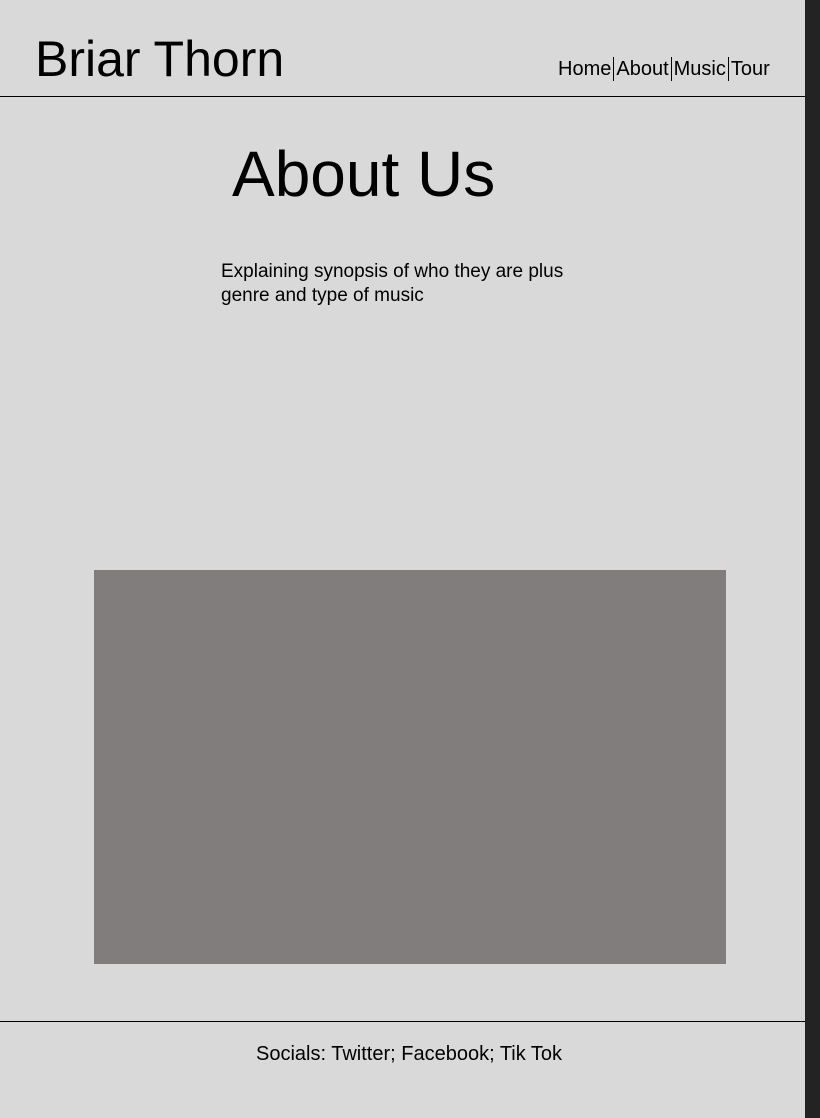 The height and width of the screenshot is (1118, 820). I want to click on nav-link-tour: Tour, so click(750, 69).